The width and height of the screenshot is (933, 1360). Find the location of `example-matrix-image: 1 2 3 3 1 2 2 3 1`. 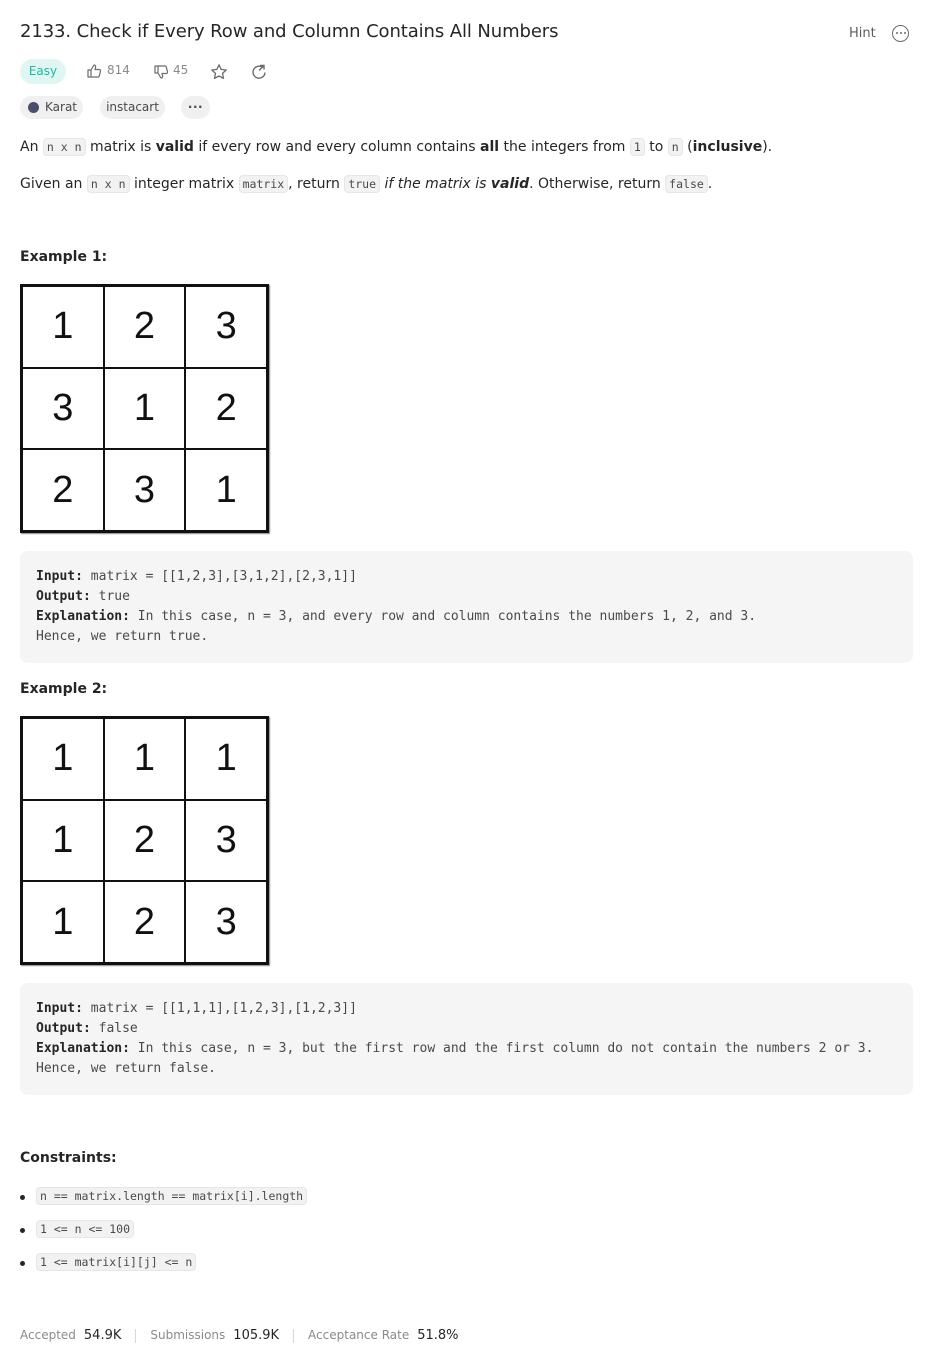

example-matrix-image: 1 2 3 3 1 2 2 3 1 is located at coordinates (144, 408).